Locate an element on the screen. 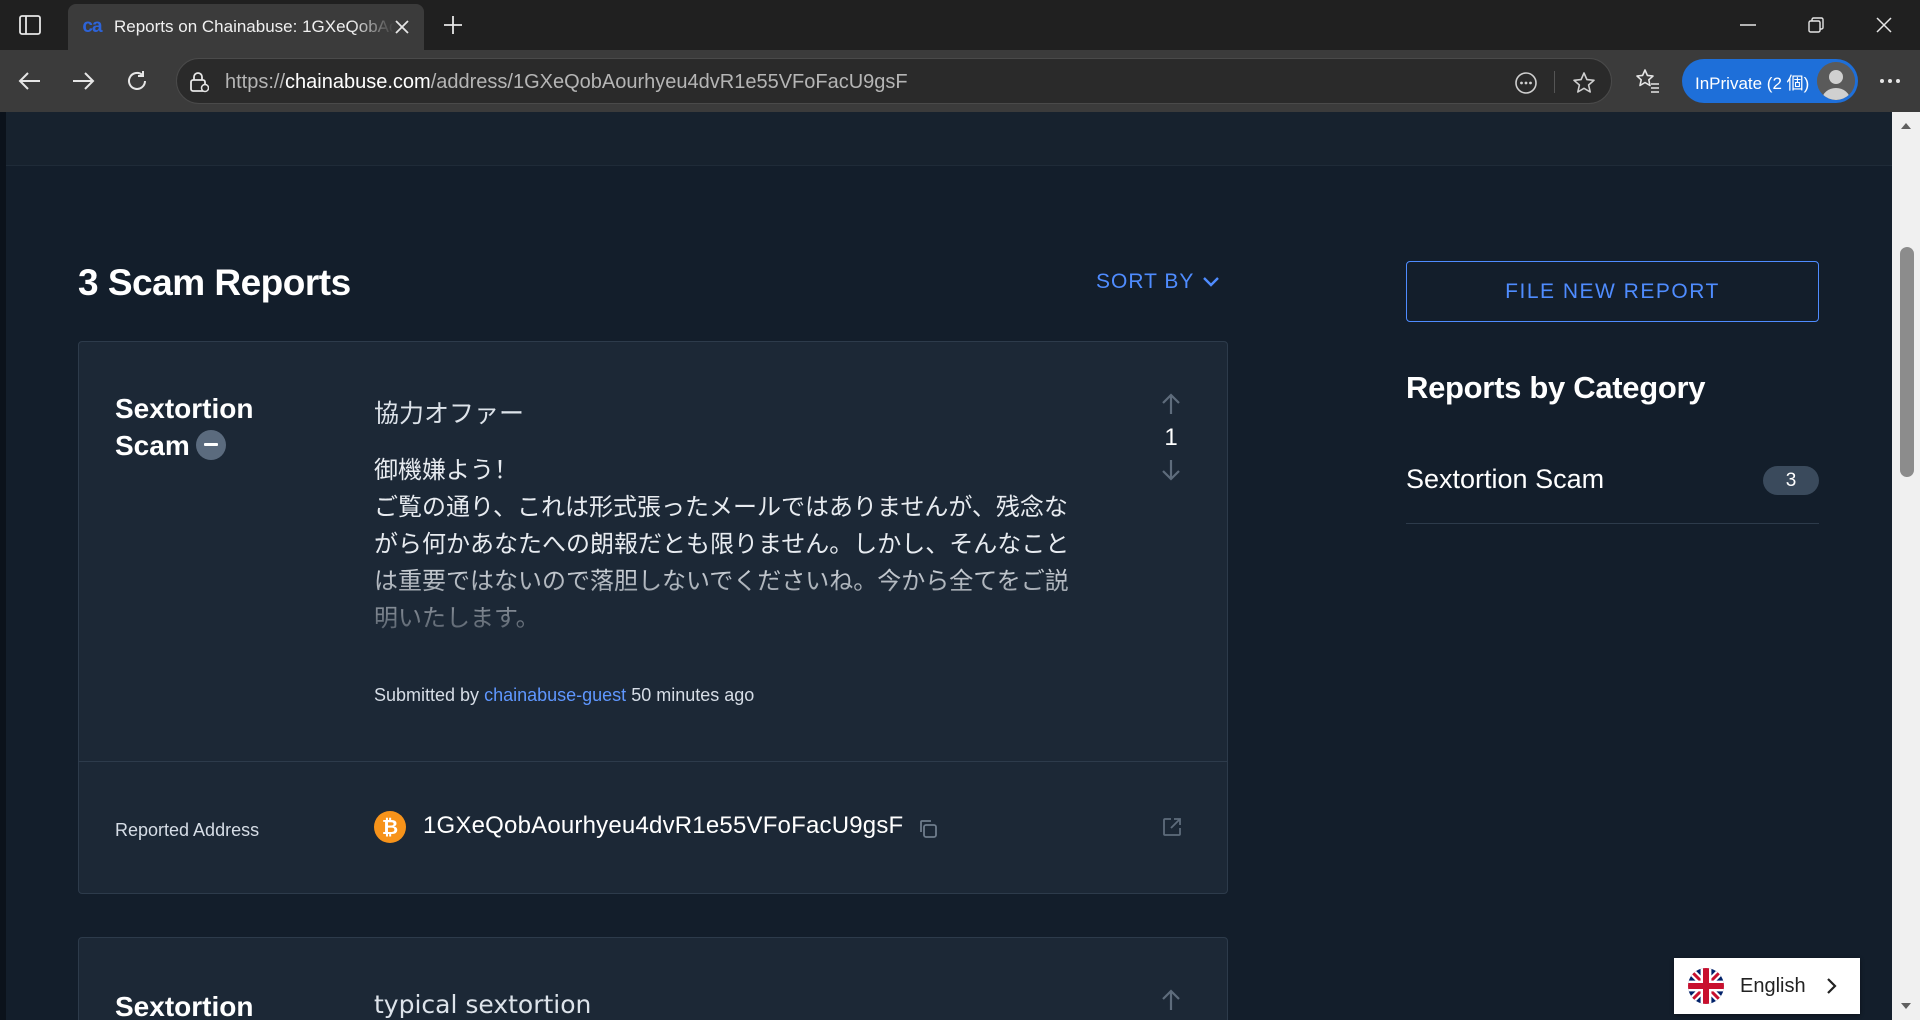  scroll-down-arrow-icon is located at coordinates (1906, 1006).